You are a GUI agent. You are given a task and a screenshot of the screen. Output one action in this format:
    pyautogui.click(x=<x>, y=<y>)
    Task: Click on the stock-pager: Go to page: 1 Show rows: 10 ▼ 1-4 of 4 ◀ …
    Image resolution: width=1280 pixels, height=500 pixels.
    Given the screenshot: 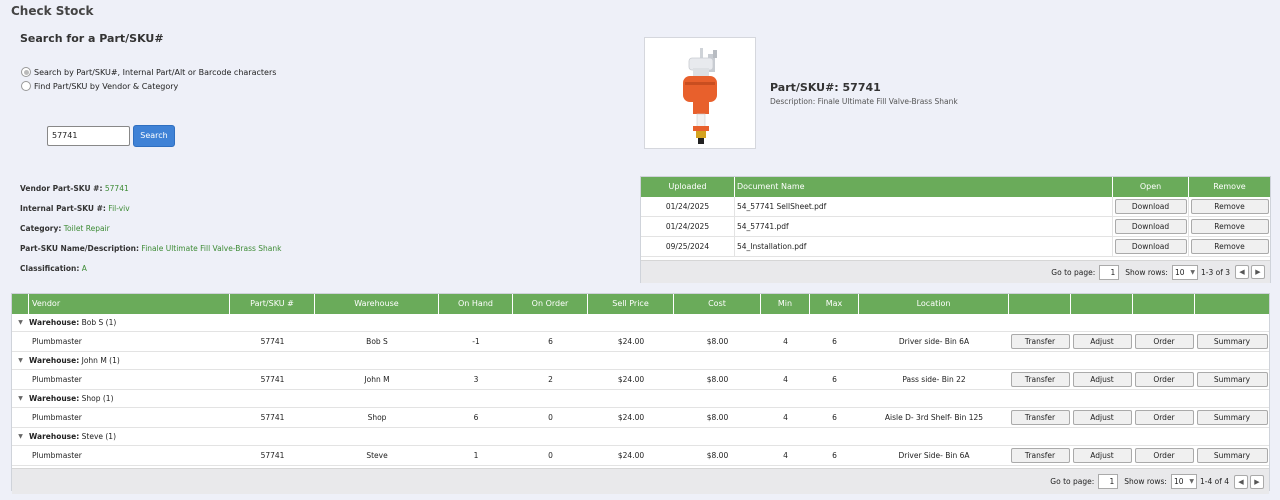 What is the action you would take?
    pyautogui.click(x=640, y=481)
    